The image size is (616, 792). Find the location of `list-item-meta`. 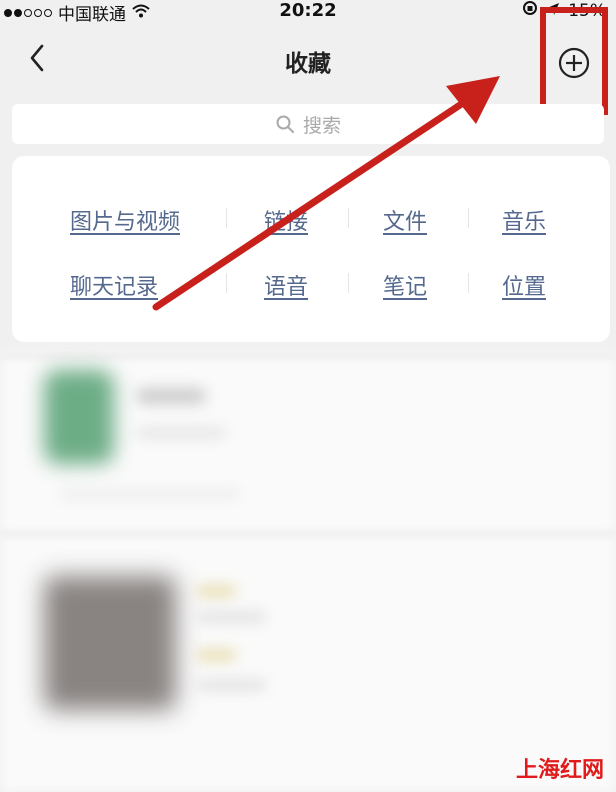

list-item-meta is located at coordinates (150, 494).